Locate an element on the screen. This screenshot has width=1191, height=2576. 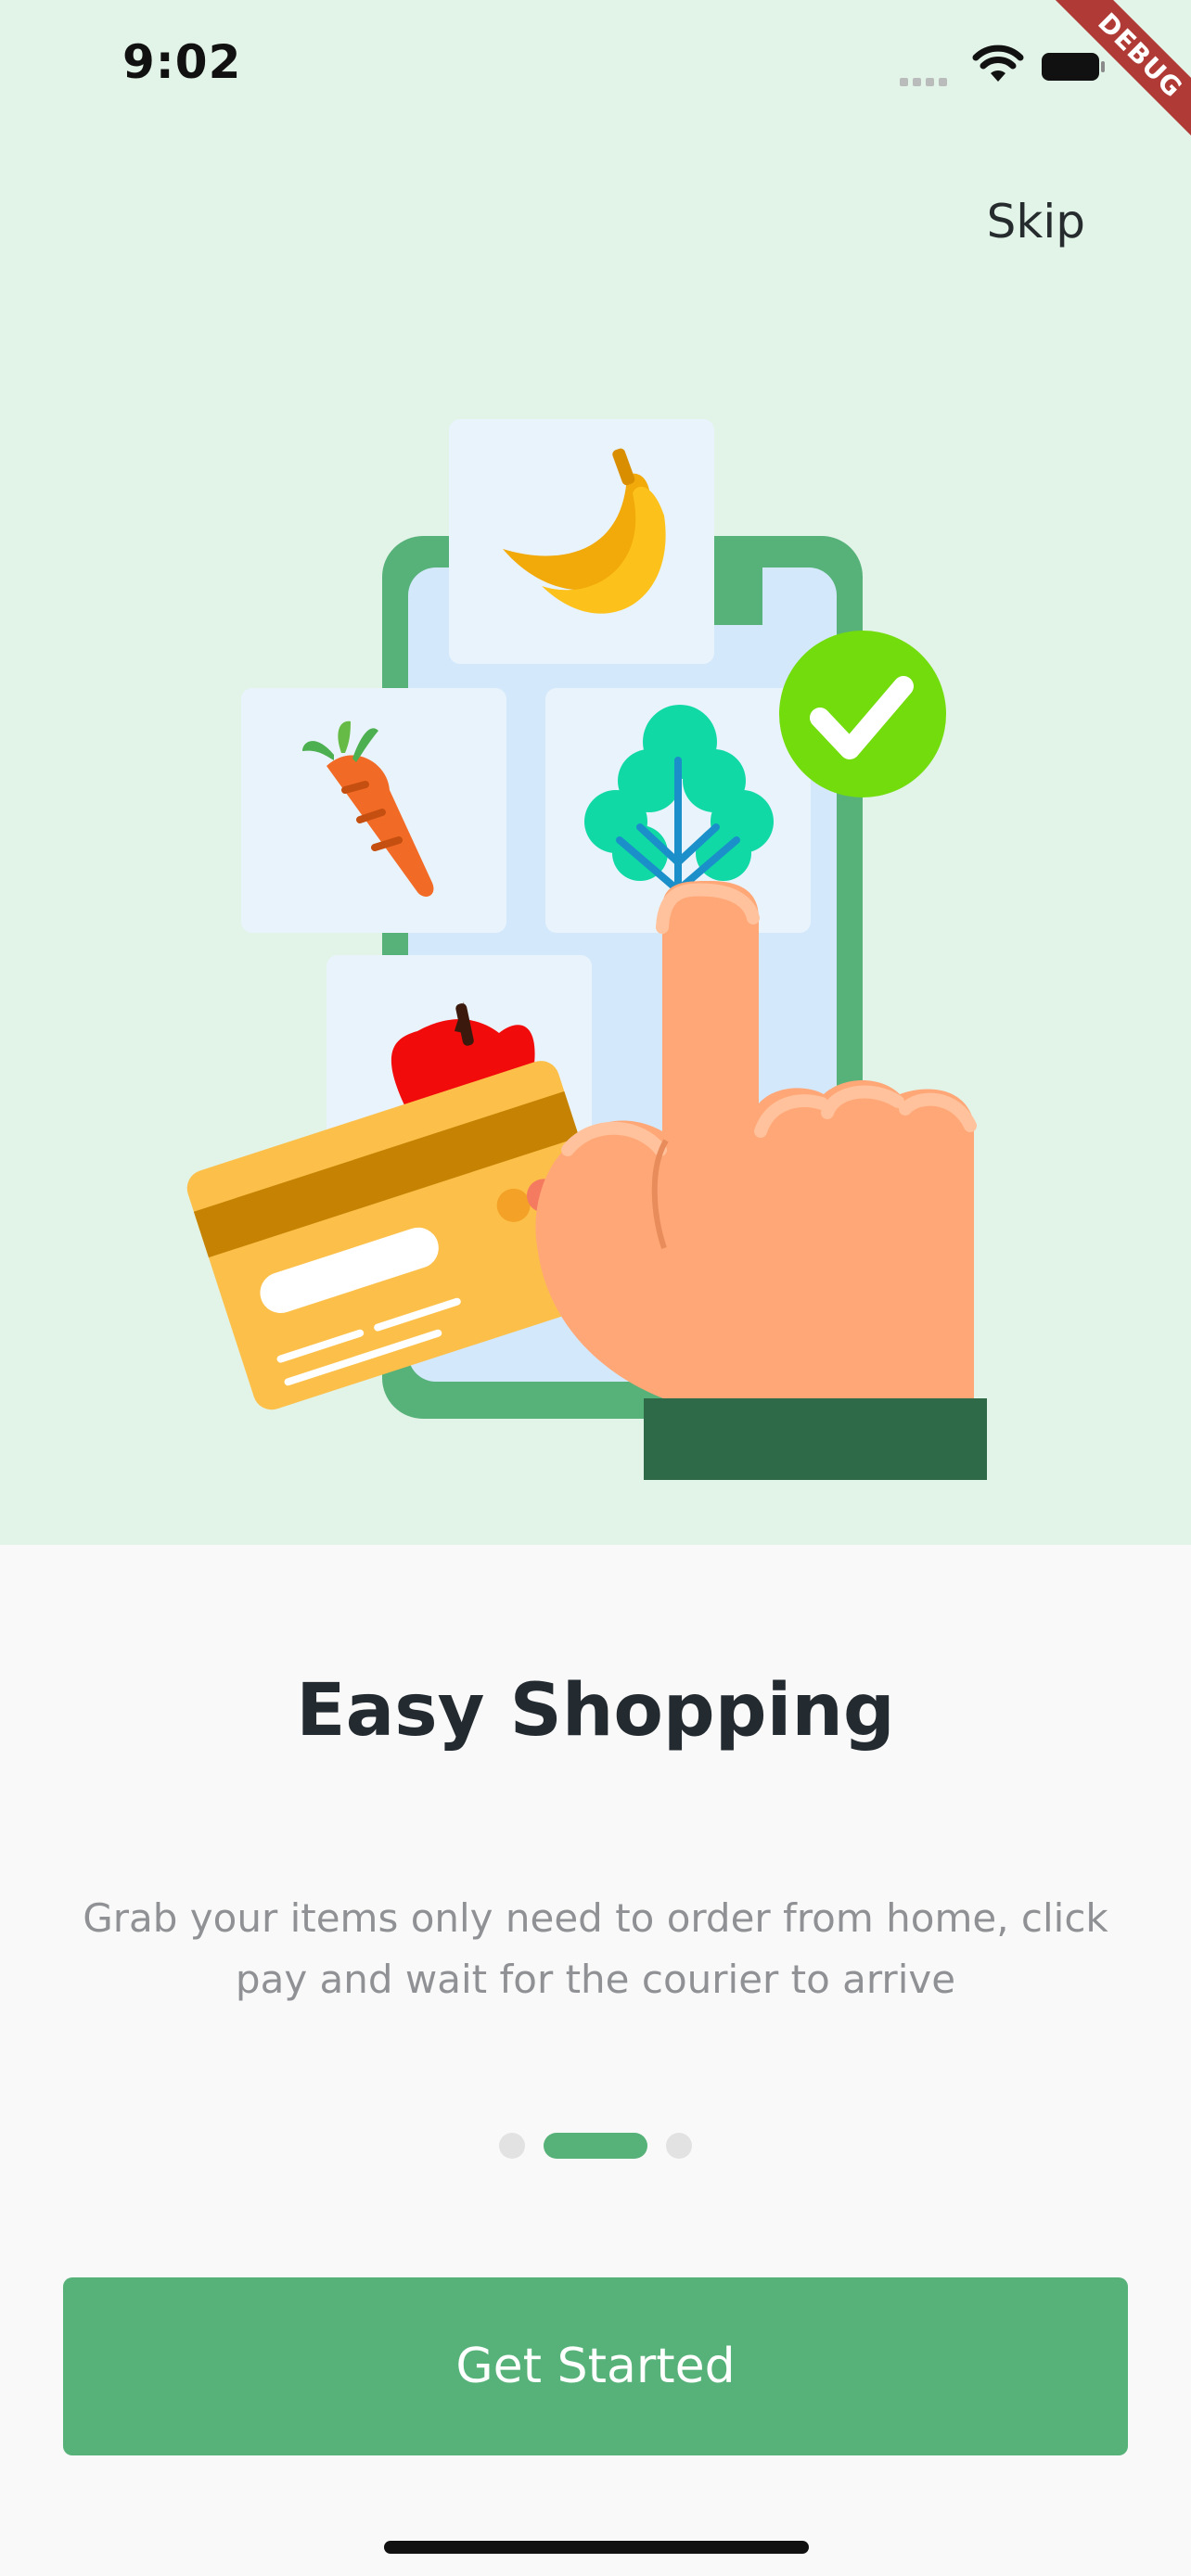
page-dot-2-active is located at coordinates (595, 2146).